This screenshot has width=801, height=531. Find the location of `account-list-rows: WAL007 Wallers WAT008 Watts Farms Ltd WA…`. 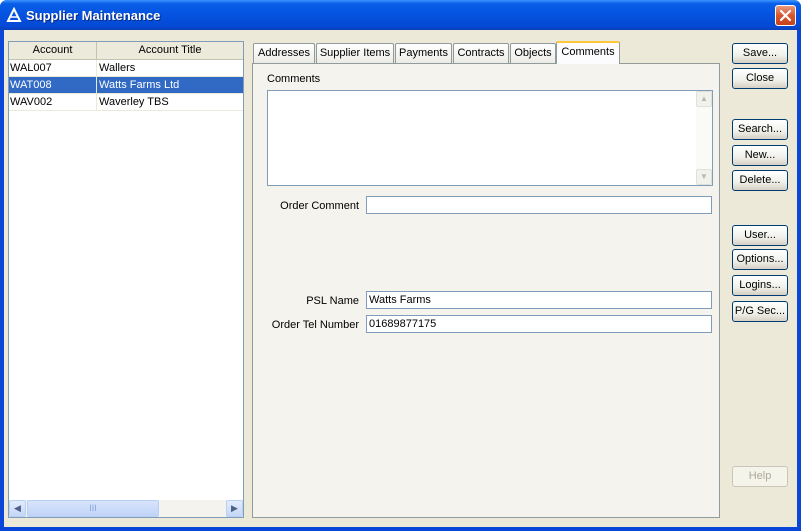

account-list-rows: WAL007 Wallers WAT008 Watts Farms Ltd WA… is located at coordinates (126, 85).